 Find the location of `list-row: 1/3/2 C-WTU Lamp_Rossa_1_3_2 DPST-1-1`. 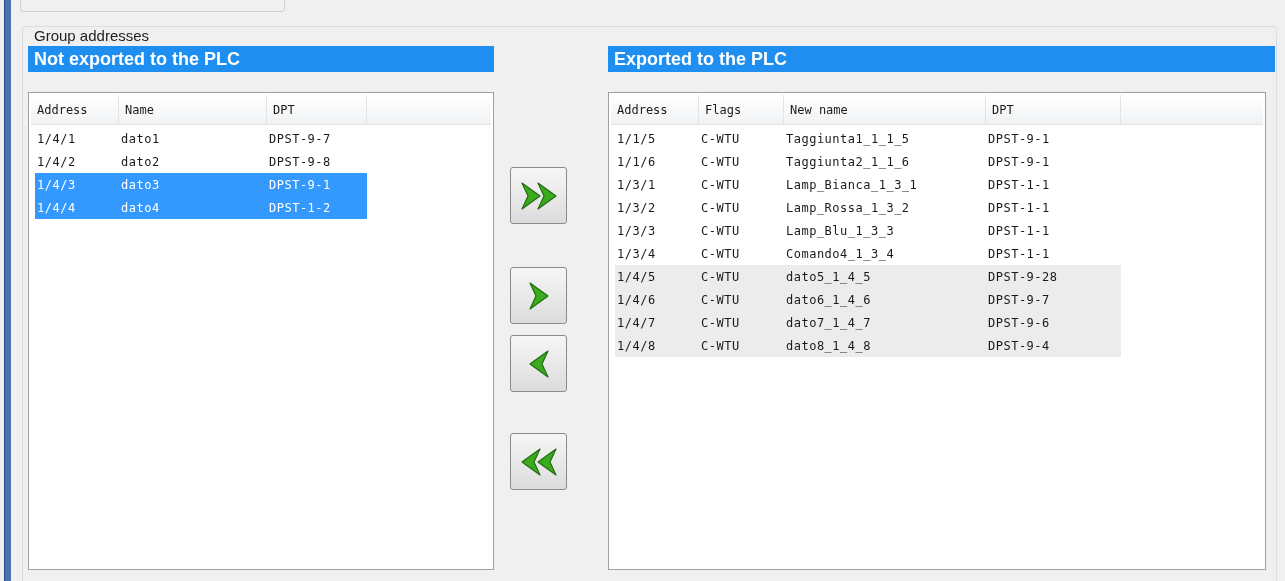

list-row: 1/3/2 C-WTU Lamp_Rossa_1_3_2 DPST-1-1 is located at coordinates (868, 207).